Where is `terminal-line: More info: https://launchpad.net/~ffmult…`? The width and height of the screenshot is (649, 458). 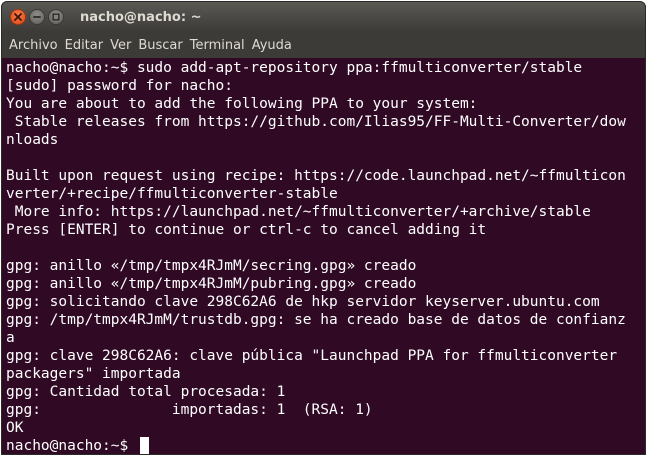
terminal-line: More info: https://launchpad.net/~ffmult… is located at coordinates (298, 212).